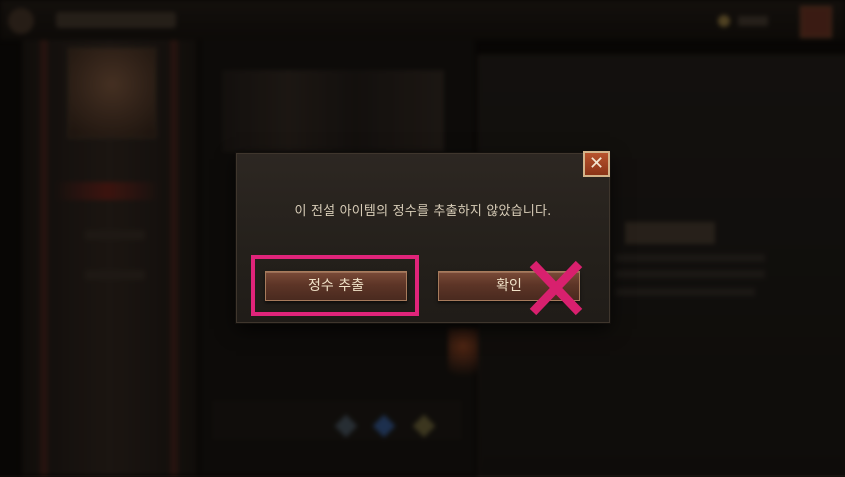  What do you see at coordinates (335, 285) in the screenshot?
I see `highlight-box` at bounding box center [335, 285].